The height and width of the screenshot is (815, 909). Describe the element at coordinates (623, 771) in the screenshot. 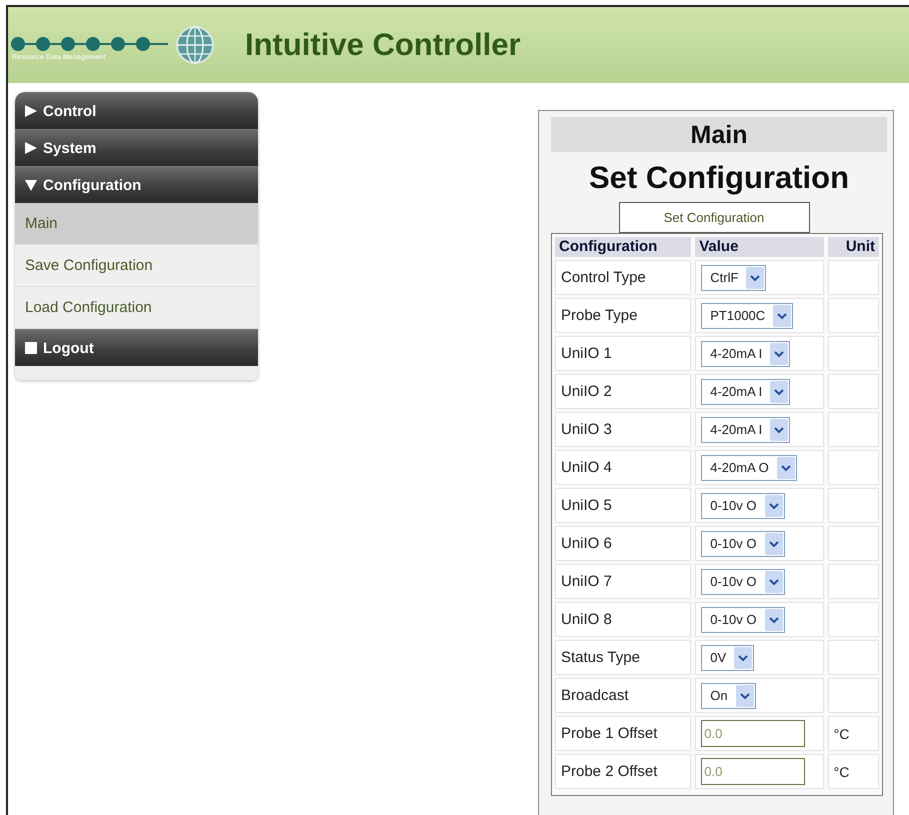

I see `table-cell: Probe 2 Offset` at that location.